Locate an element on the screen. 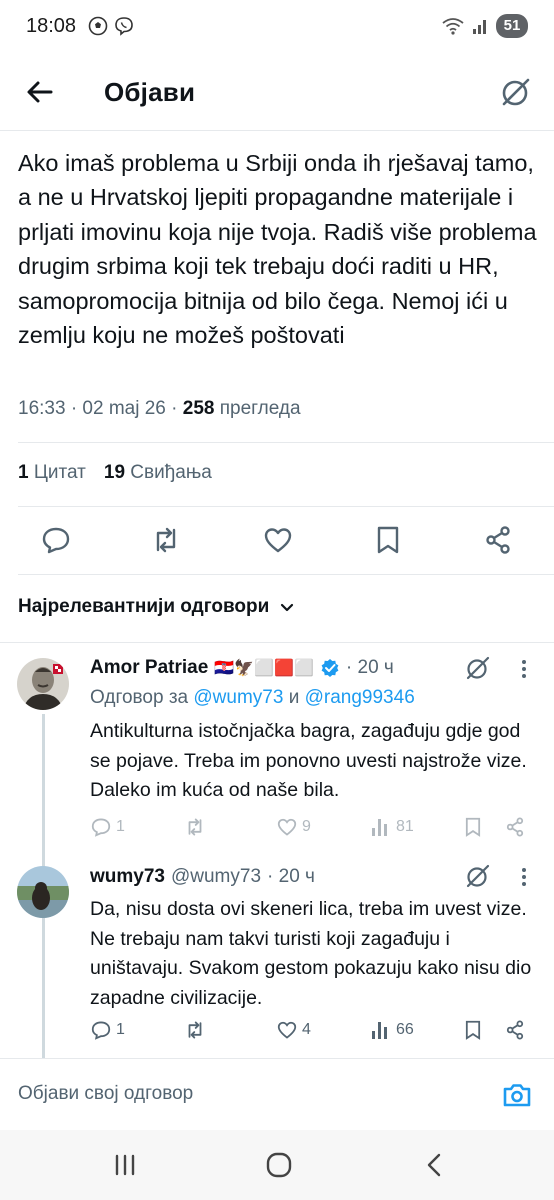 The width and height of the screenshot is (554, 1200). signal-icon is located at coordinates (480, 26).